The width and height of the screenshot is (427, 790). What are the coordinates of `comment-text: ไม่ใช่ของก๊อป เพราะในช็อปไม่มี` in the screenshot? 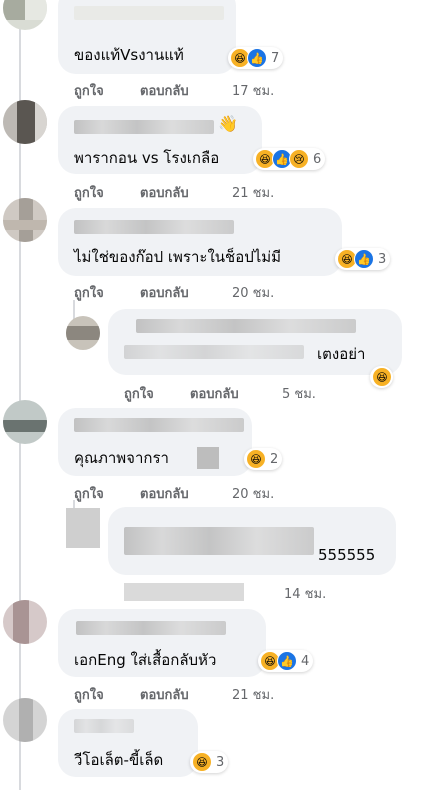 It's located at (178, 257).